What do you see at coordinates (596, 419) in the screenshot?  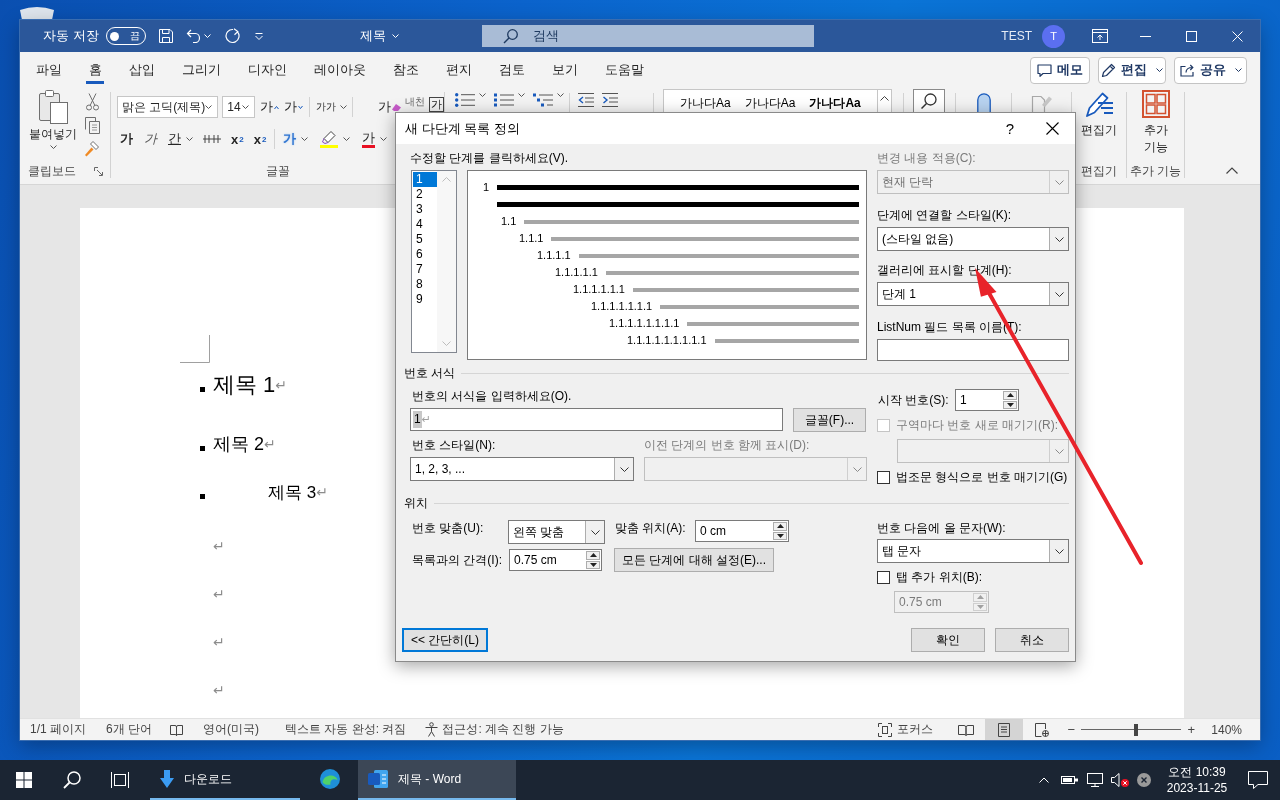 I see `number-format-field: 1↵` at bounding box center [596, 419].